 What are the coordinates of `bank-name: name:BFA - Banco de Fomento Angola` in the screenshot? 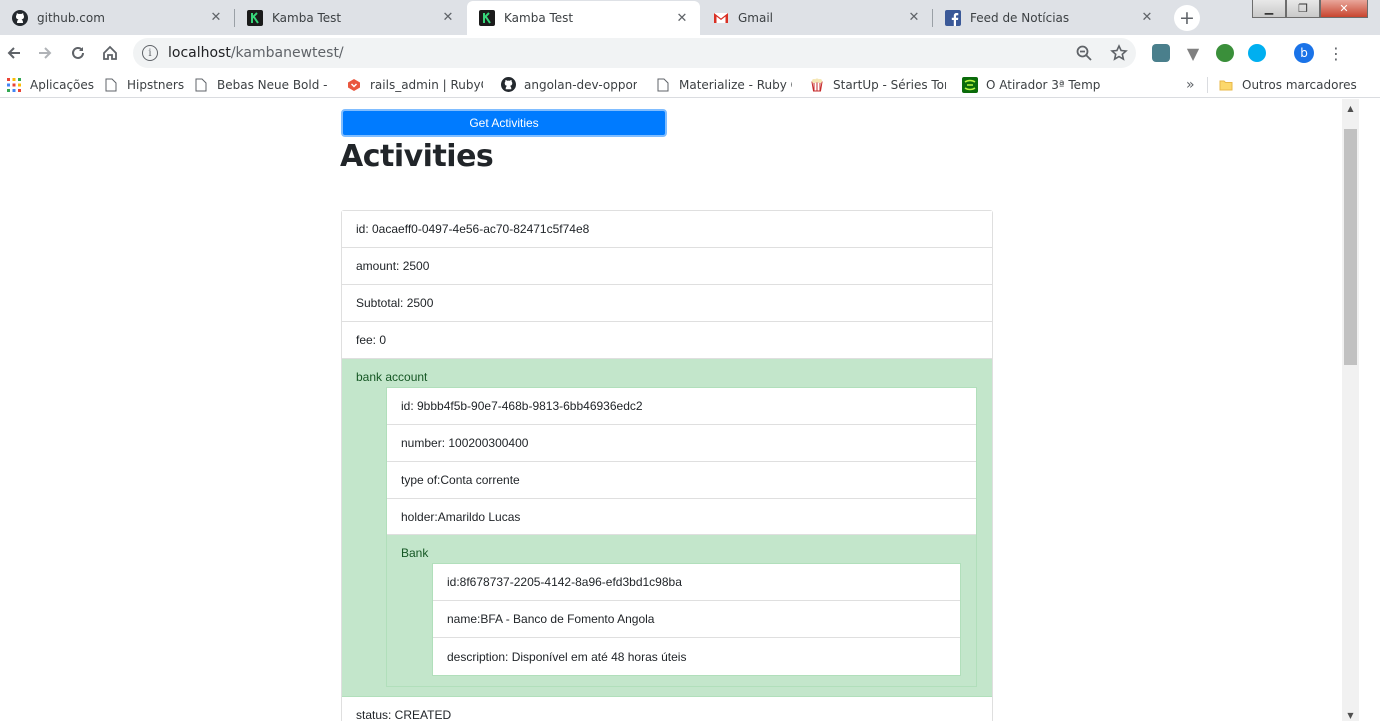 It's located at (696, 619).